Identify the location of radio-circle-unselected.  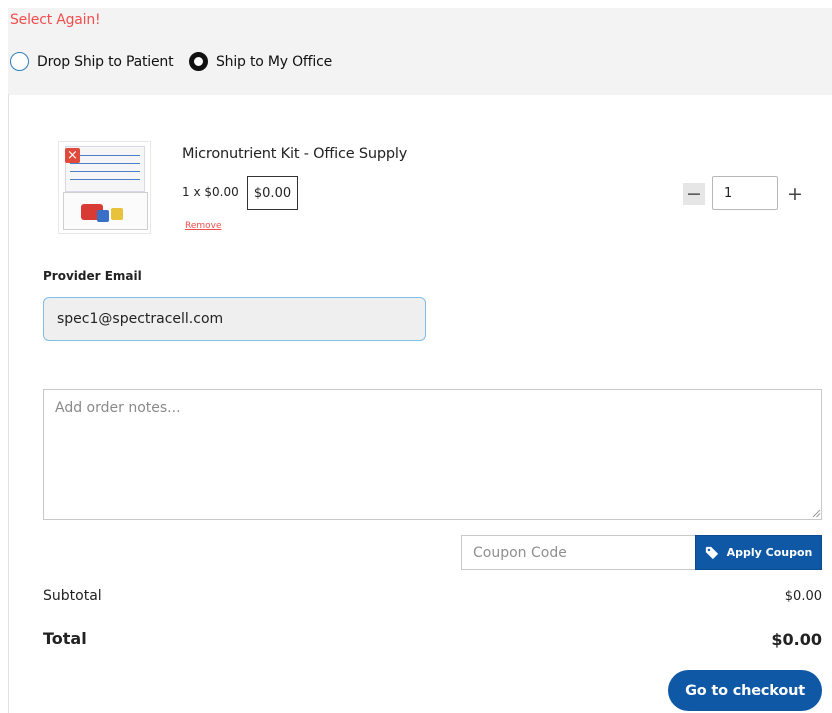
(19, 61).